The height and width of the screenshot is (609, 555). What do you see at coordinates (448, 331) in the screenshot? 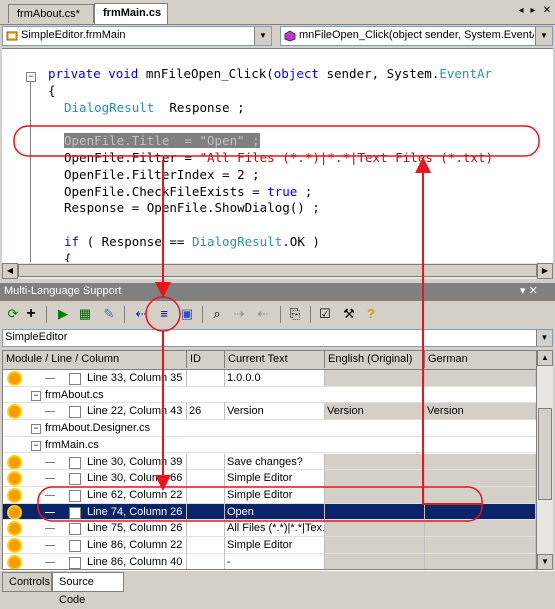
I see `arrow-row-to-code` at bounding box center [448, 331].